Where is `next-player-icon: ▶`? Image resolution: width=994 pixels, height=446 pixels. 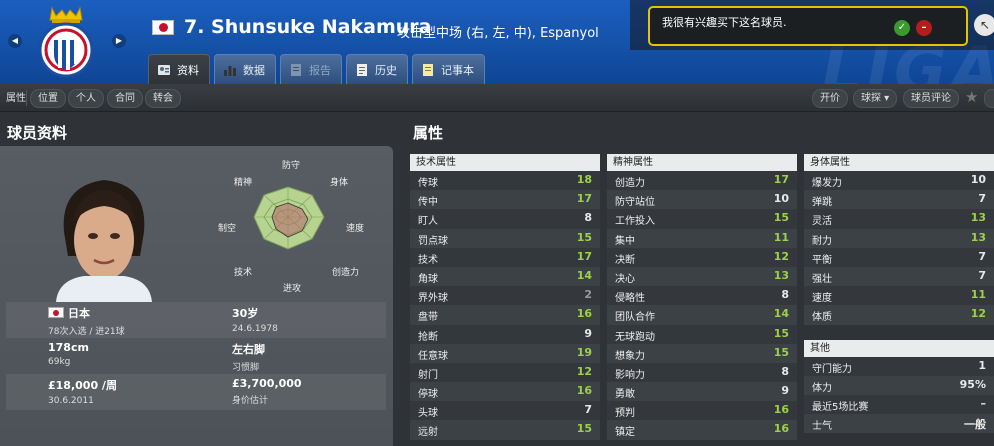 next-player-icon: ▶ is located at coordinates (119, 41).